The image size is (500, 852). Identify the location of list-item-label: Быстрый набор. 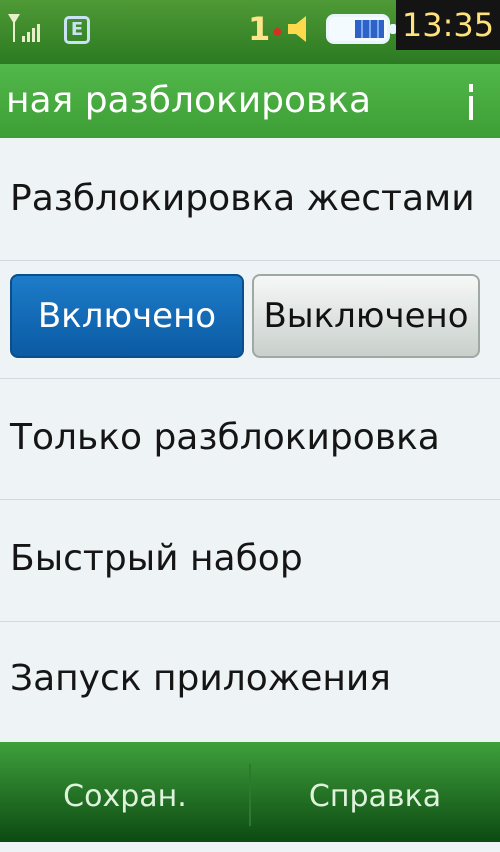
(156, 558).